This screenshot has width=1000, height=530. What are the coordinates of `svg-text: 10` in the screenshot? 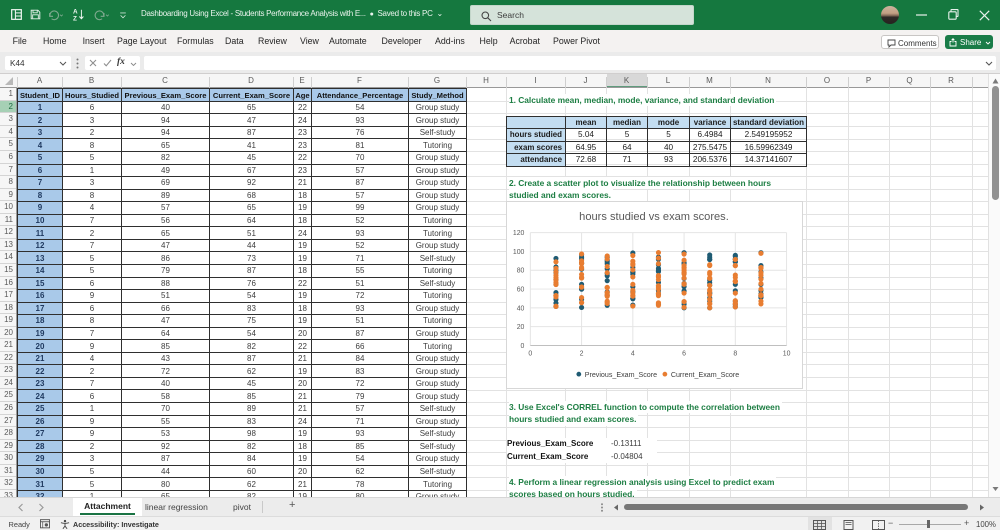 It's located at (787, 353).